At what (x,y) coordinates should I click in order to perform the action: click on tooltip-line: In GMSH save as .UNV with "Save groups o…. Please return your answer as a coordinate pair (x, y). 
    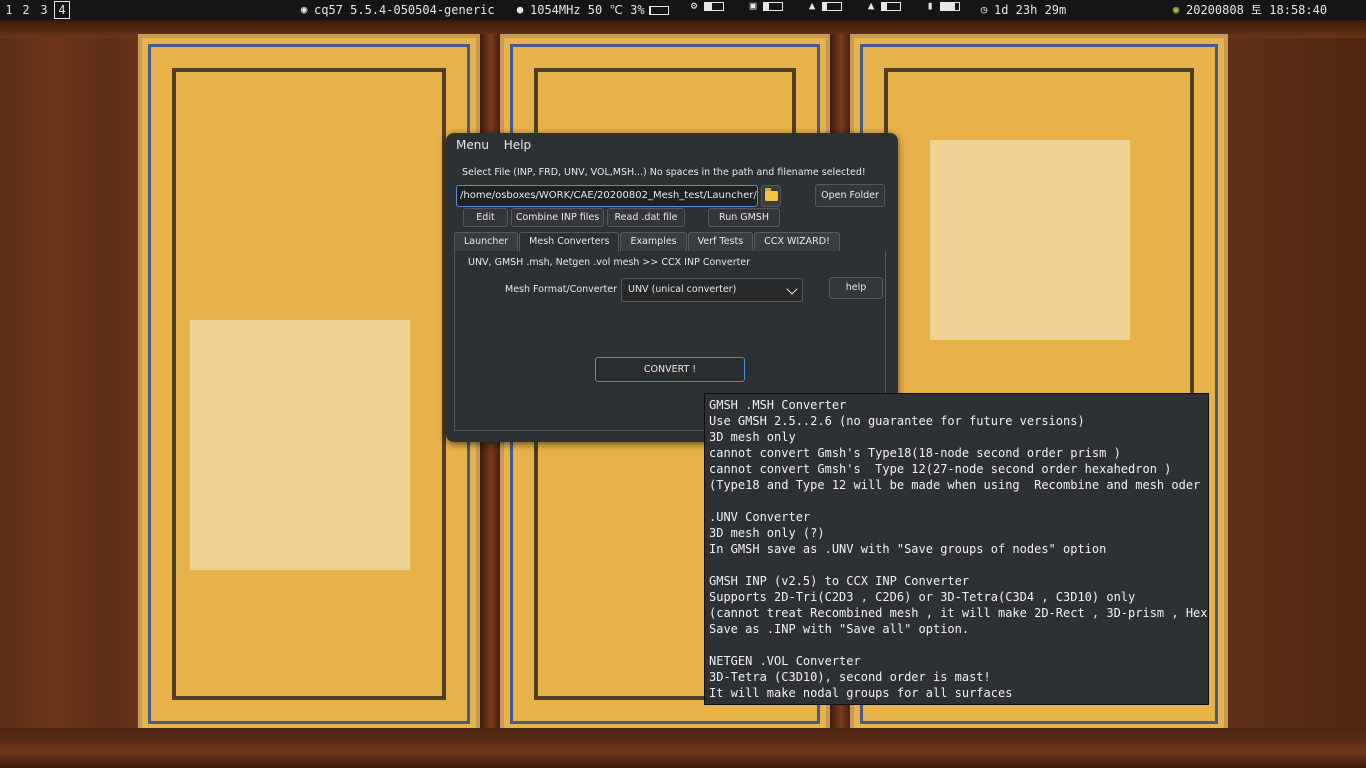
    Looking at the image, I should click on (908, 549).